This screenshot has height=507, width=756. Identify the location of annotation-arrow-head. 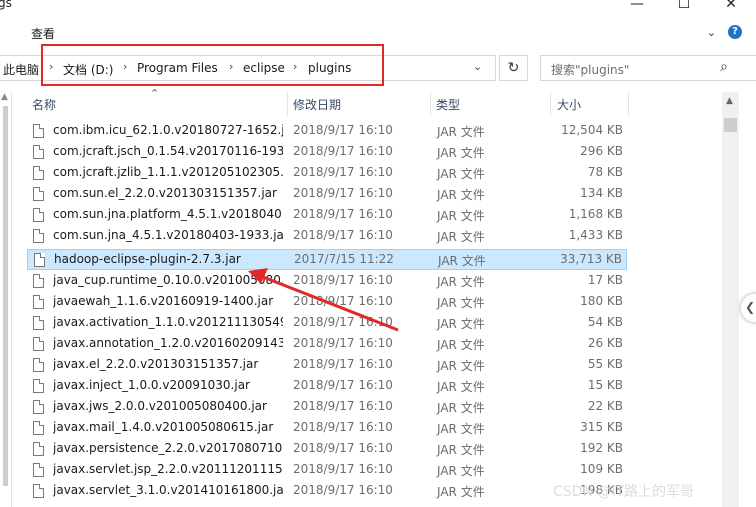
(258, 276).